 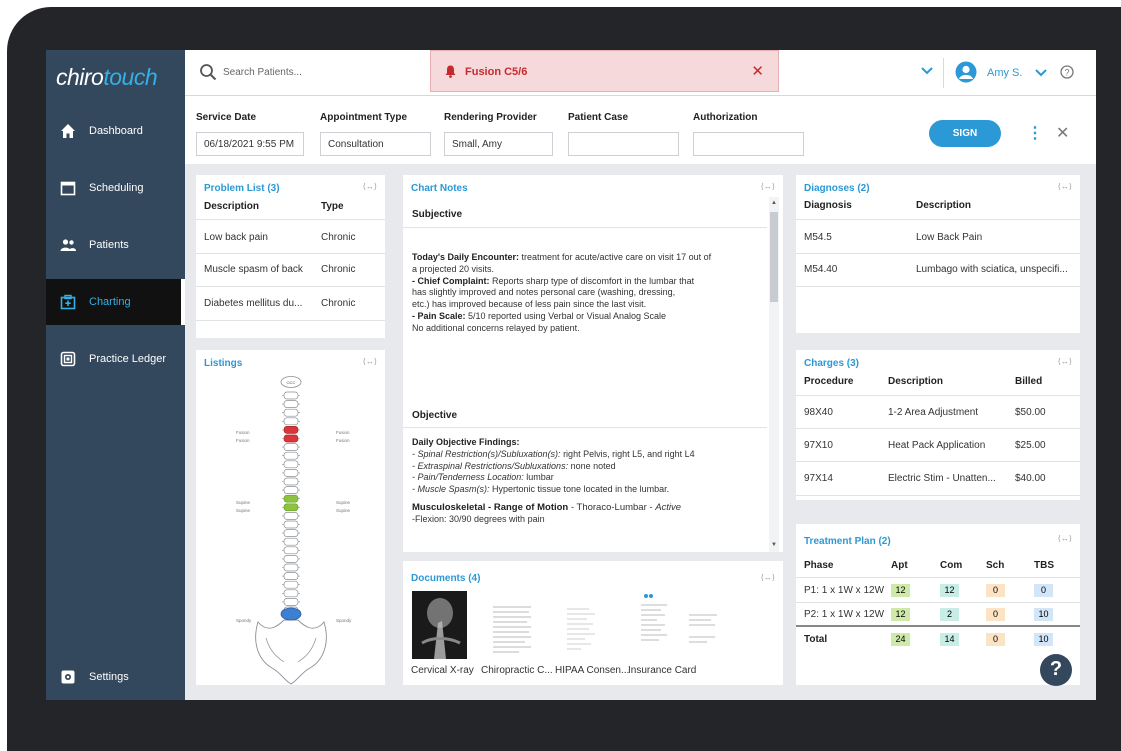 What do you see at coordinates (943, 73) in the screenshot?
I see `divider` at bounding box center [943, 73].